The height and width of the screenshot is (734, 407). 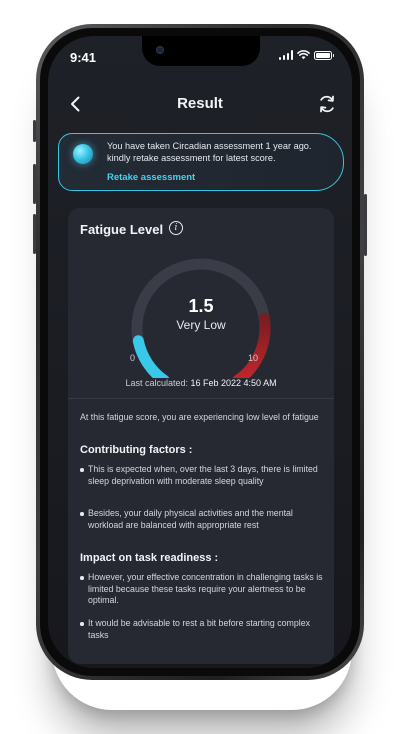 What do you see at coordinates (176, 228) in the screenshot?
I see `info-icon: i` at bounding box center [176, 228].